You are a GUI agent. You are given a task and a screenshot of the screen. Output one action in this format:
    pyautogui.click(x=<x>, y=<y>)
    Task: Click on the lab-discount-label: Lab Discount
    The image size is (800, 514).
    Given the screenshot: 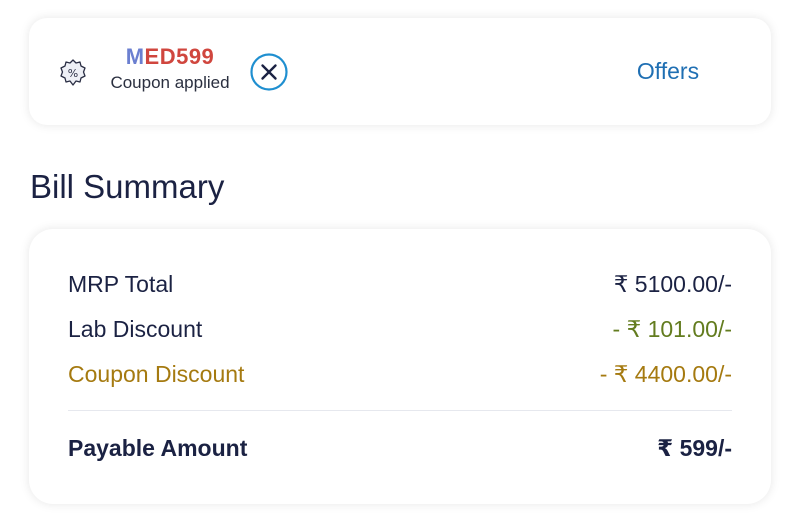 What is the action you would take?
    pyautogui.click(x=135, y=329)
    